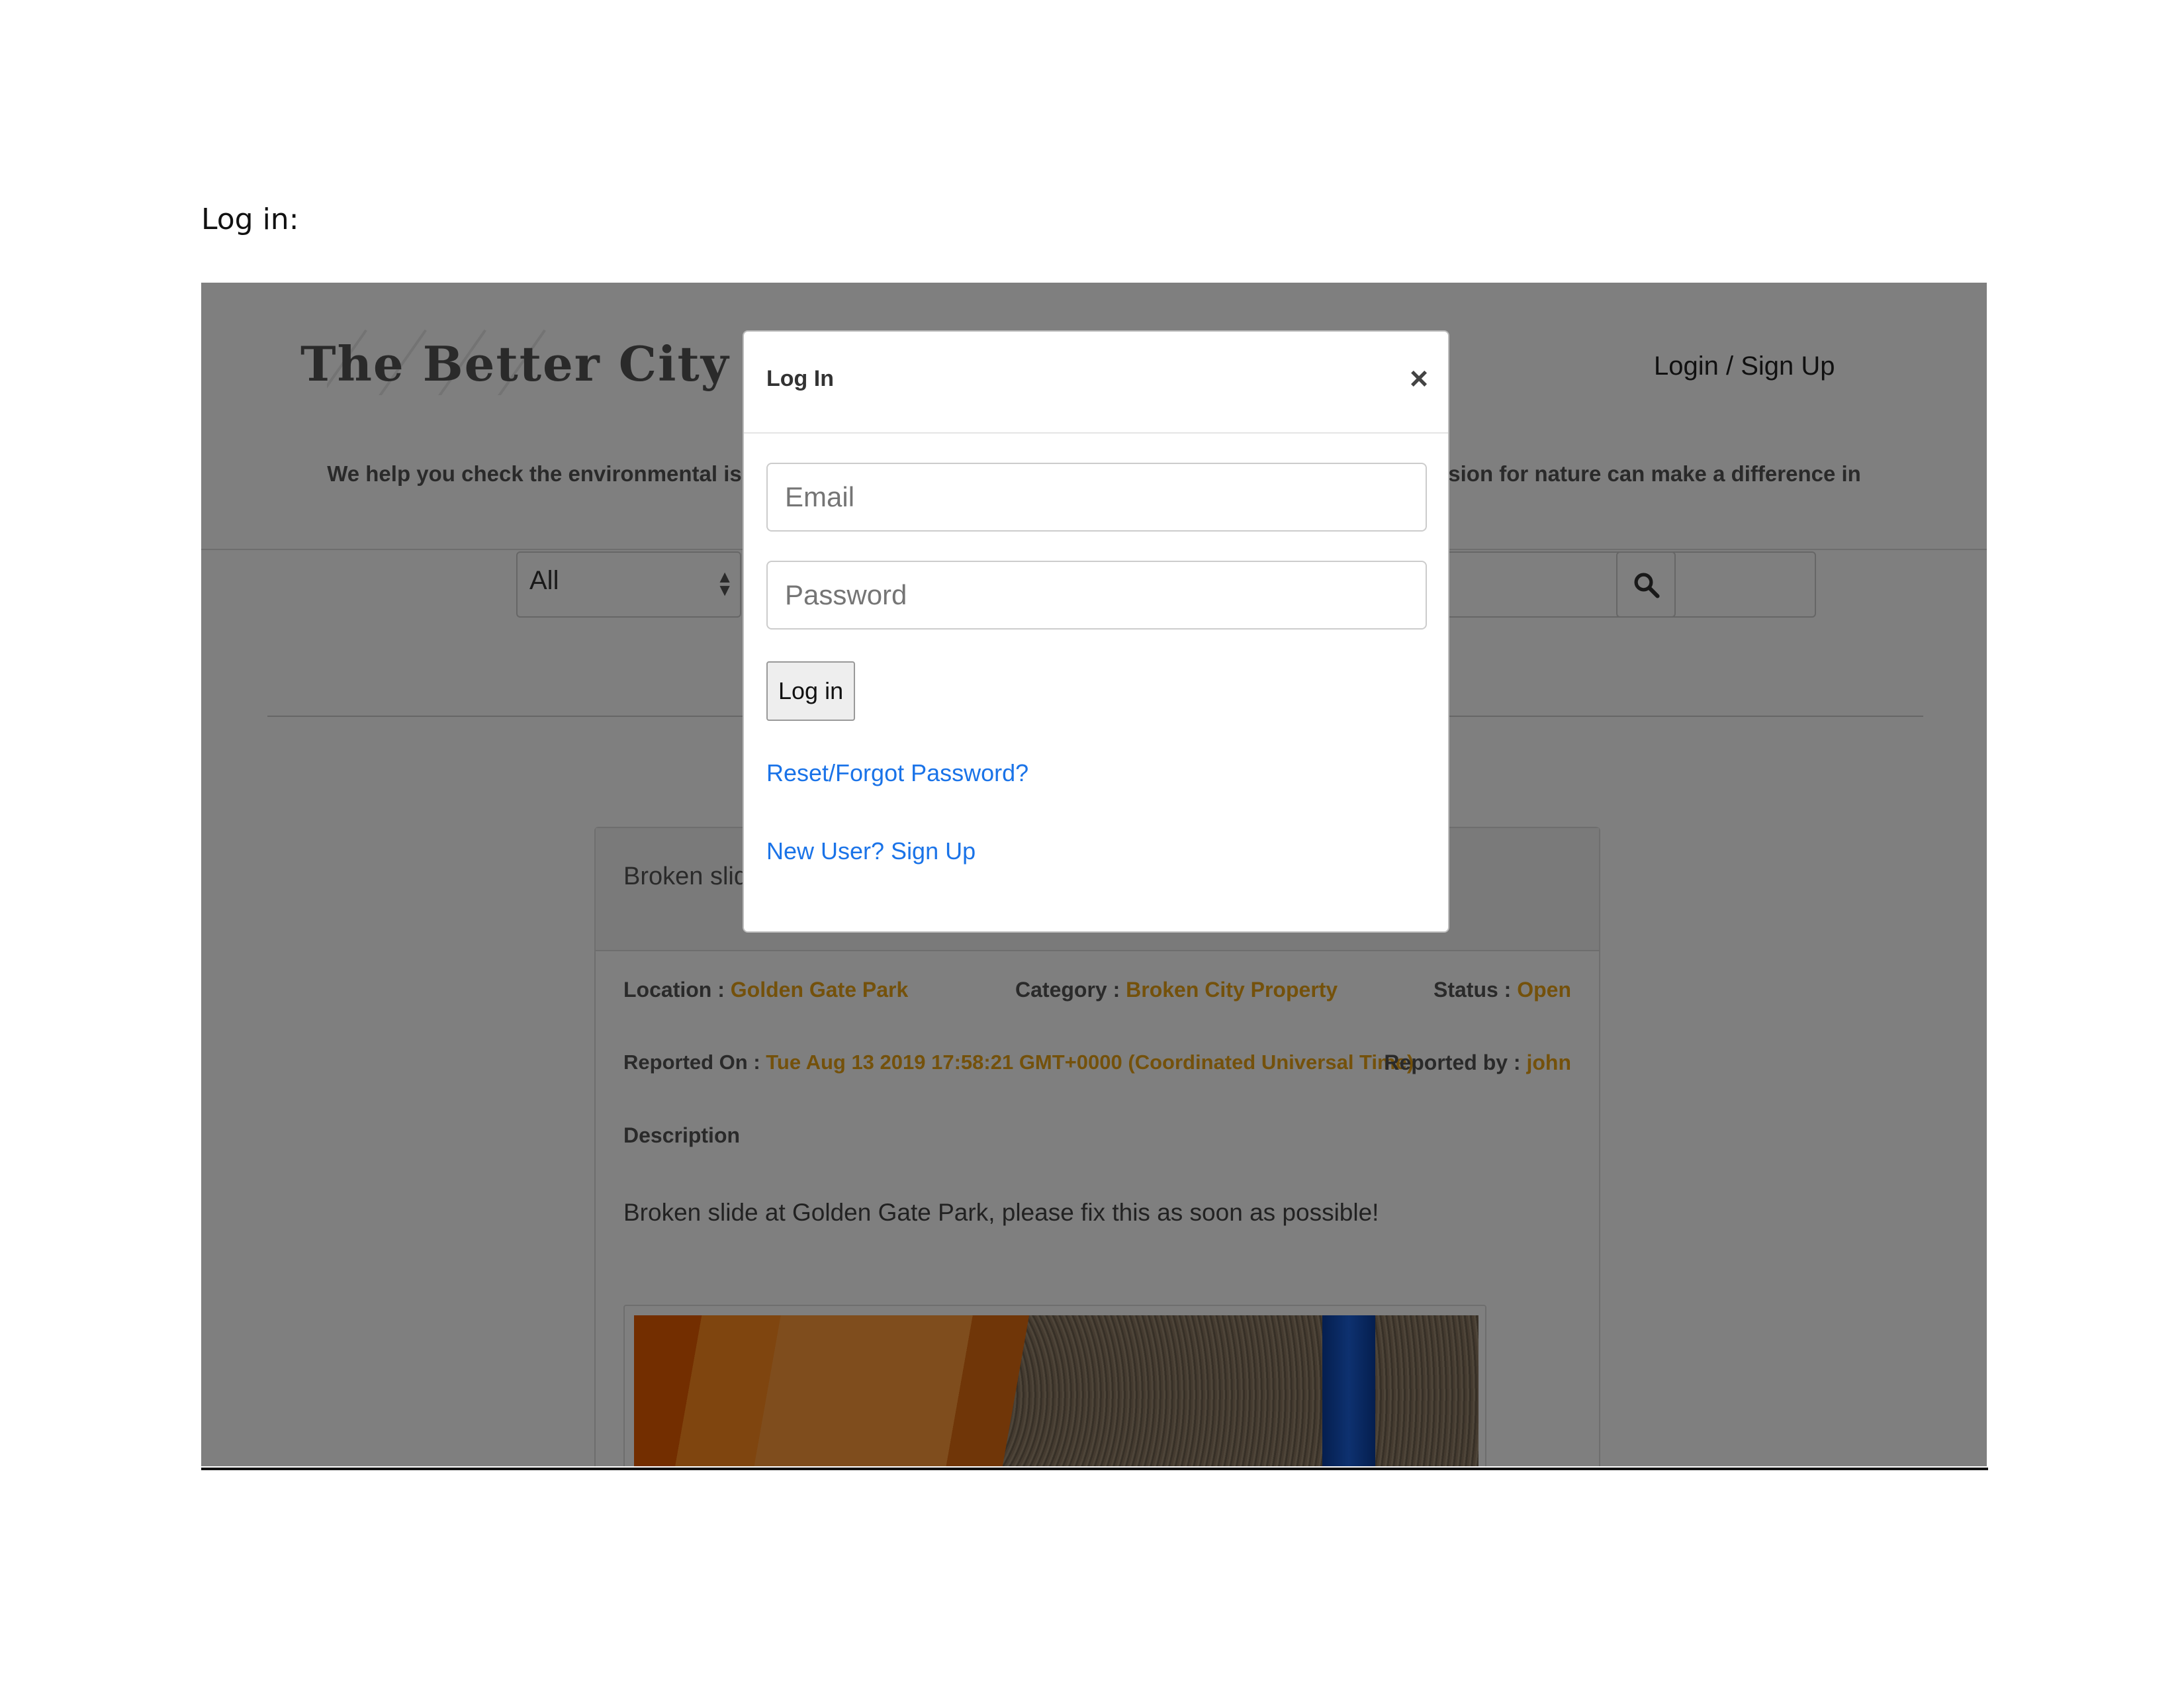 Image resolution: width=2184 pixels, height=1688 pixels. I want to click on login-button: Log in, so click(811, 691).